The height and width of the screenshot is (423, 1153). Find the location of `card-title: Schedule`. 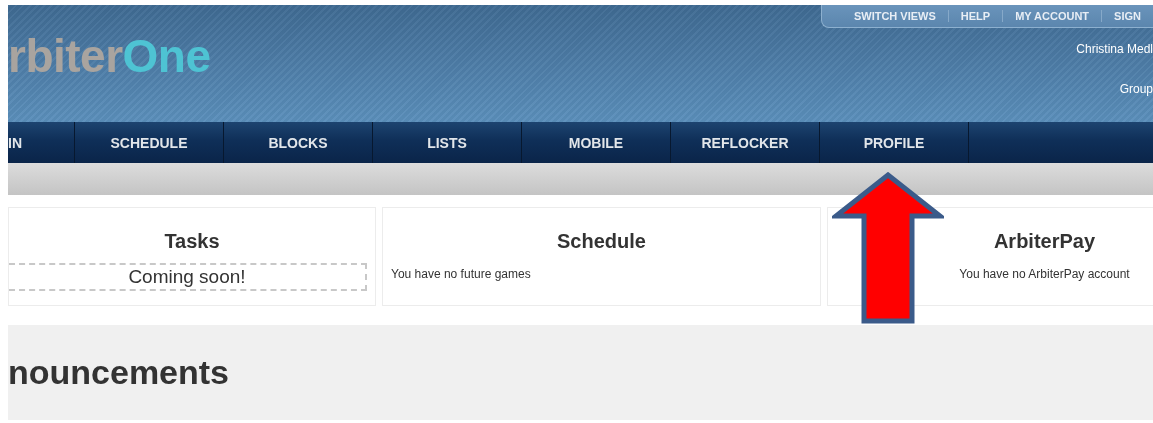

card-title: Schedule is located at coordinates (601, 241).